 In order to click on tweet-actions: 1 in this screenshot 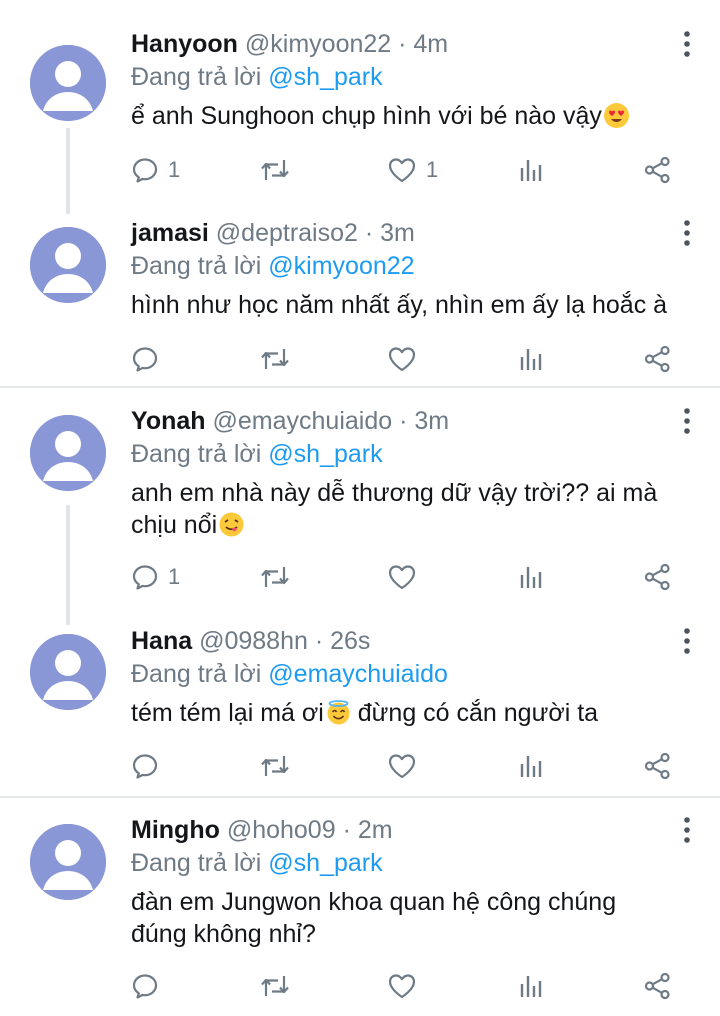, I will do `click(415, 577)`.